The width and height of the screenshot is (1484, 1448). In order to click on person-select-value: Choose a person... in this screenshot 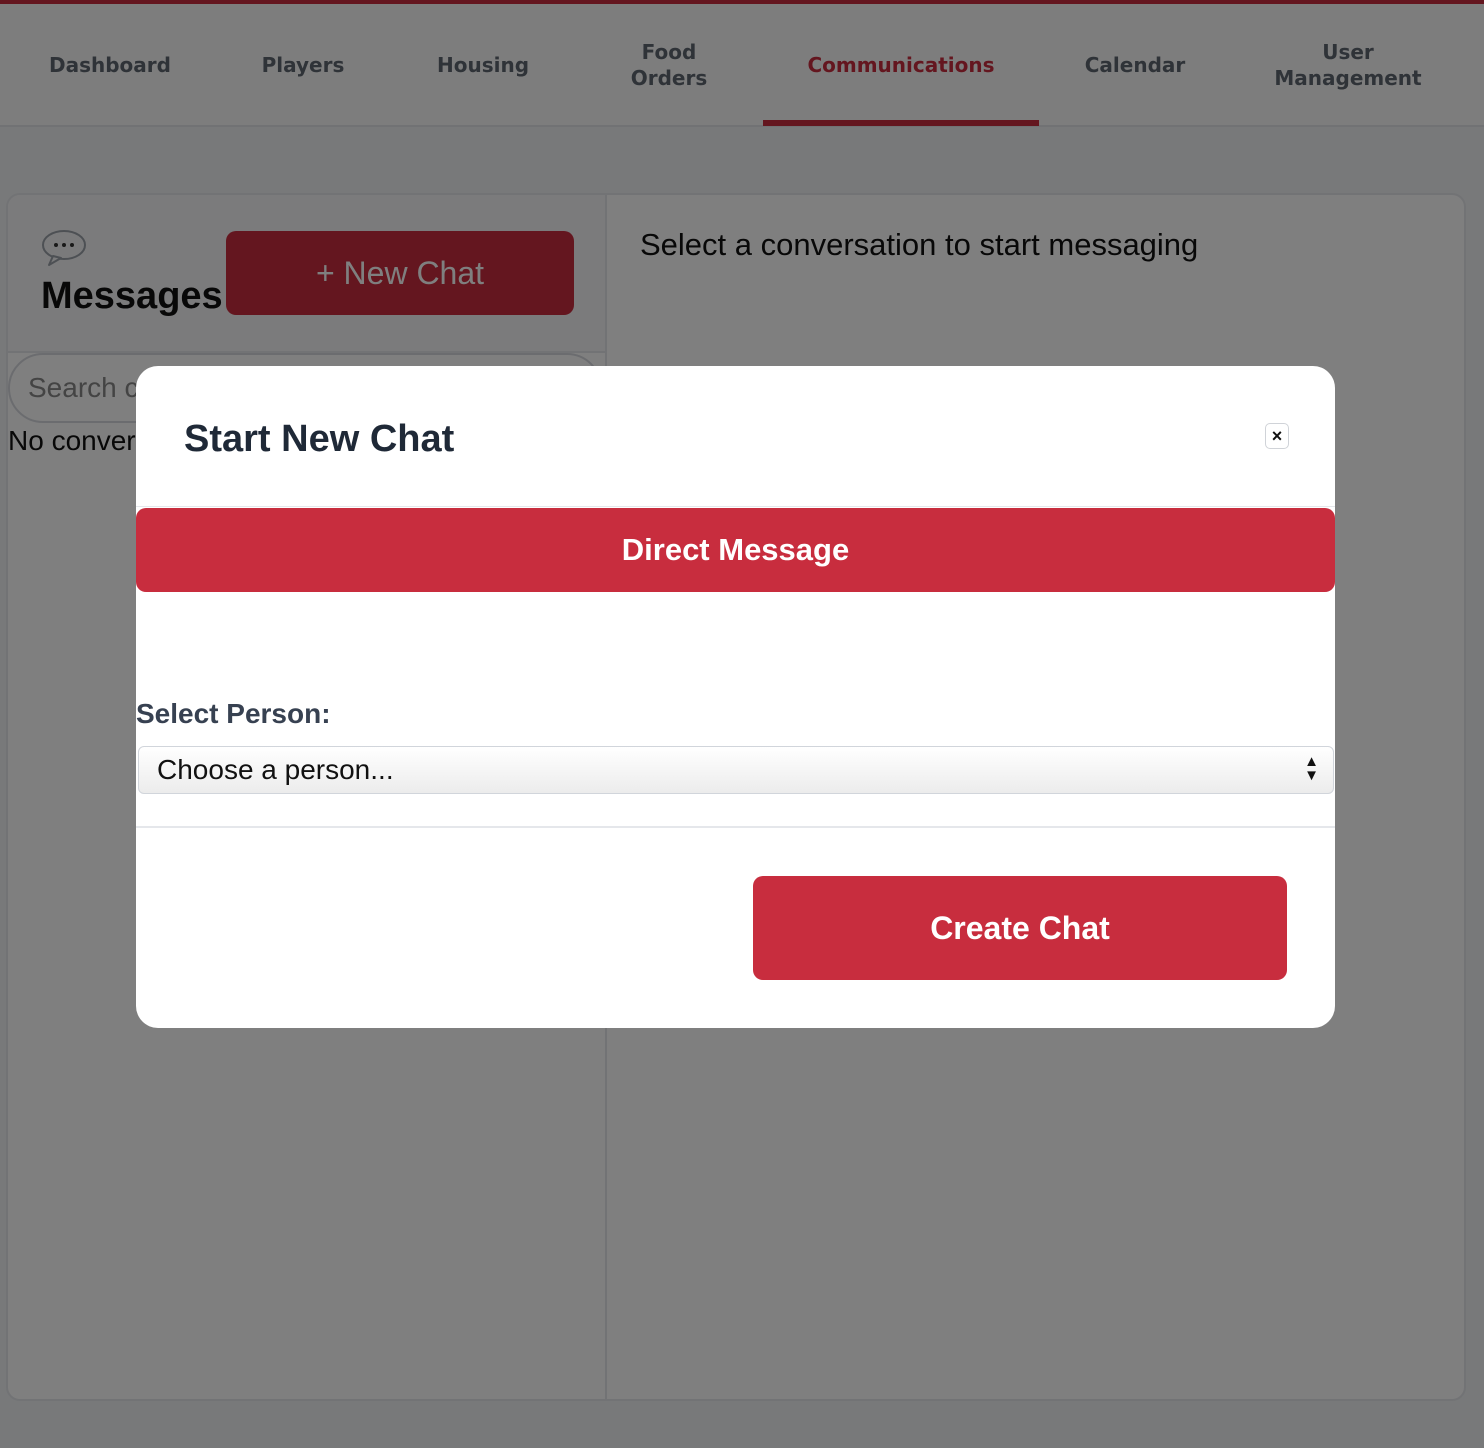, I will do `click(275, 769)`.